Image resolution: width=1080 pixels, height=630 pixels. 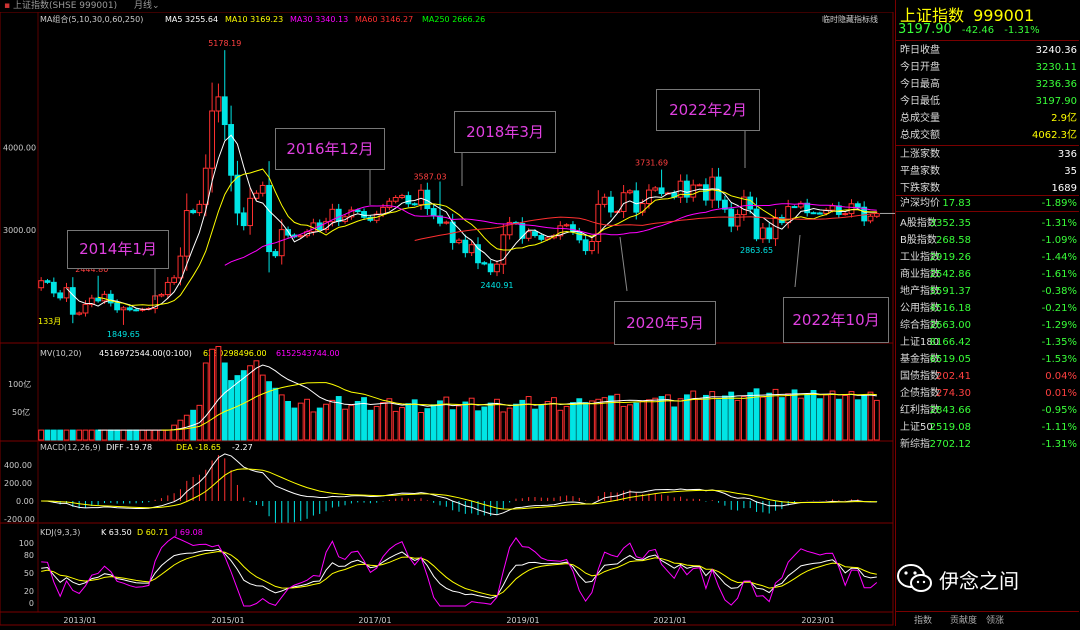 What do you see at coordinates (227, 620) in the screenshot?
I see `x-tick-label: 2015/01` at bounding box center [227, 620].